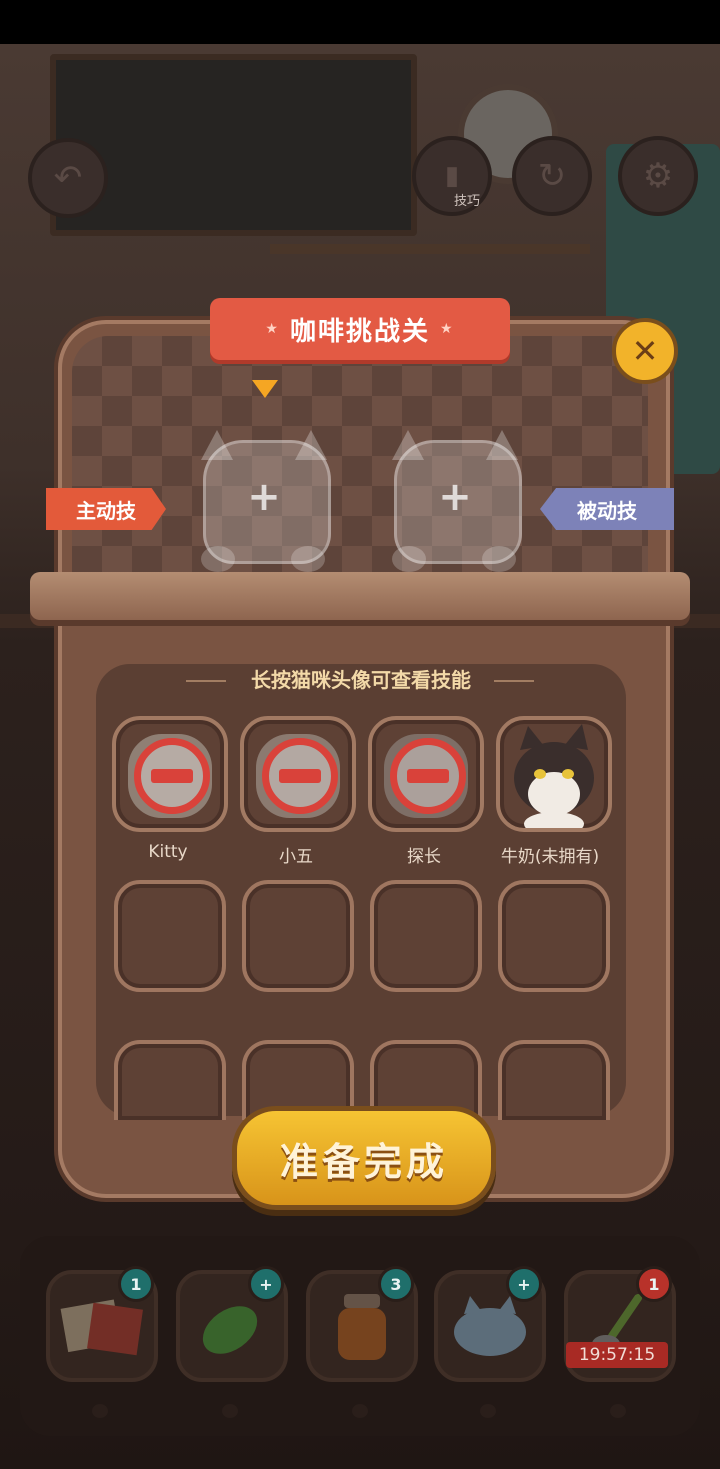 The height and width of the screenshot is (1469, 720). I want to click on passive-skill-tag: 被动技, so click(607, 509).